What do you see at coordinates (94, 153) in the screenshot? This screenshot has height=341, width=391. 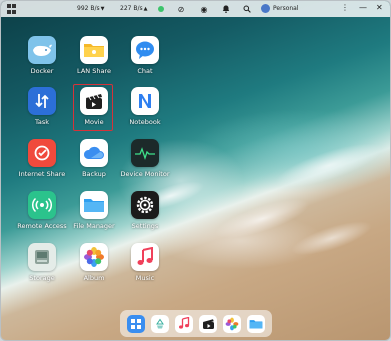 I see `cloud-icon` at bounding box center [94, 153].